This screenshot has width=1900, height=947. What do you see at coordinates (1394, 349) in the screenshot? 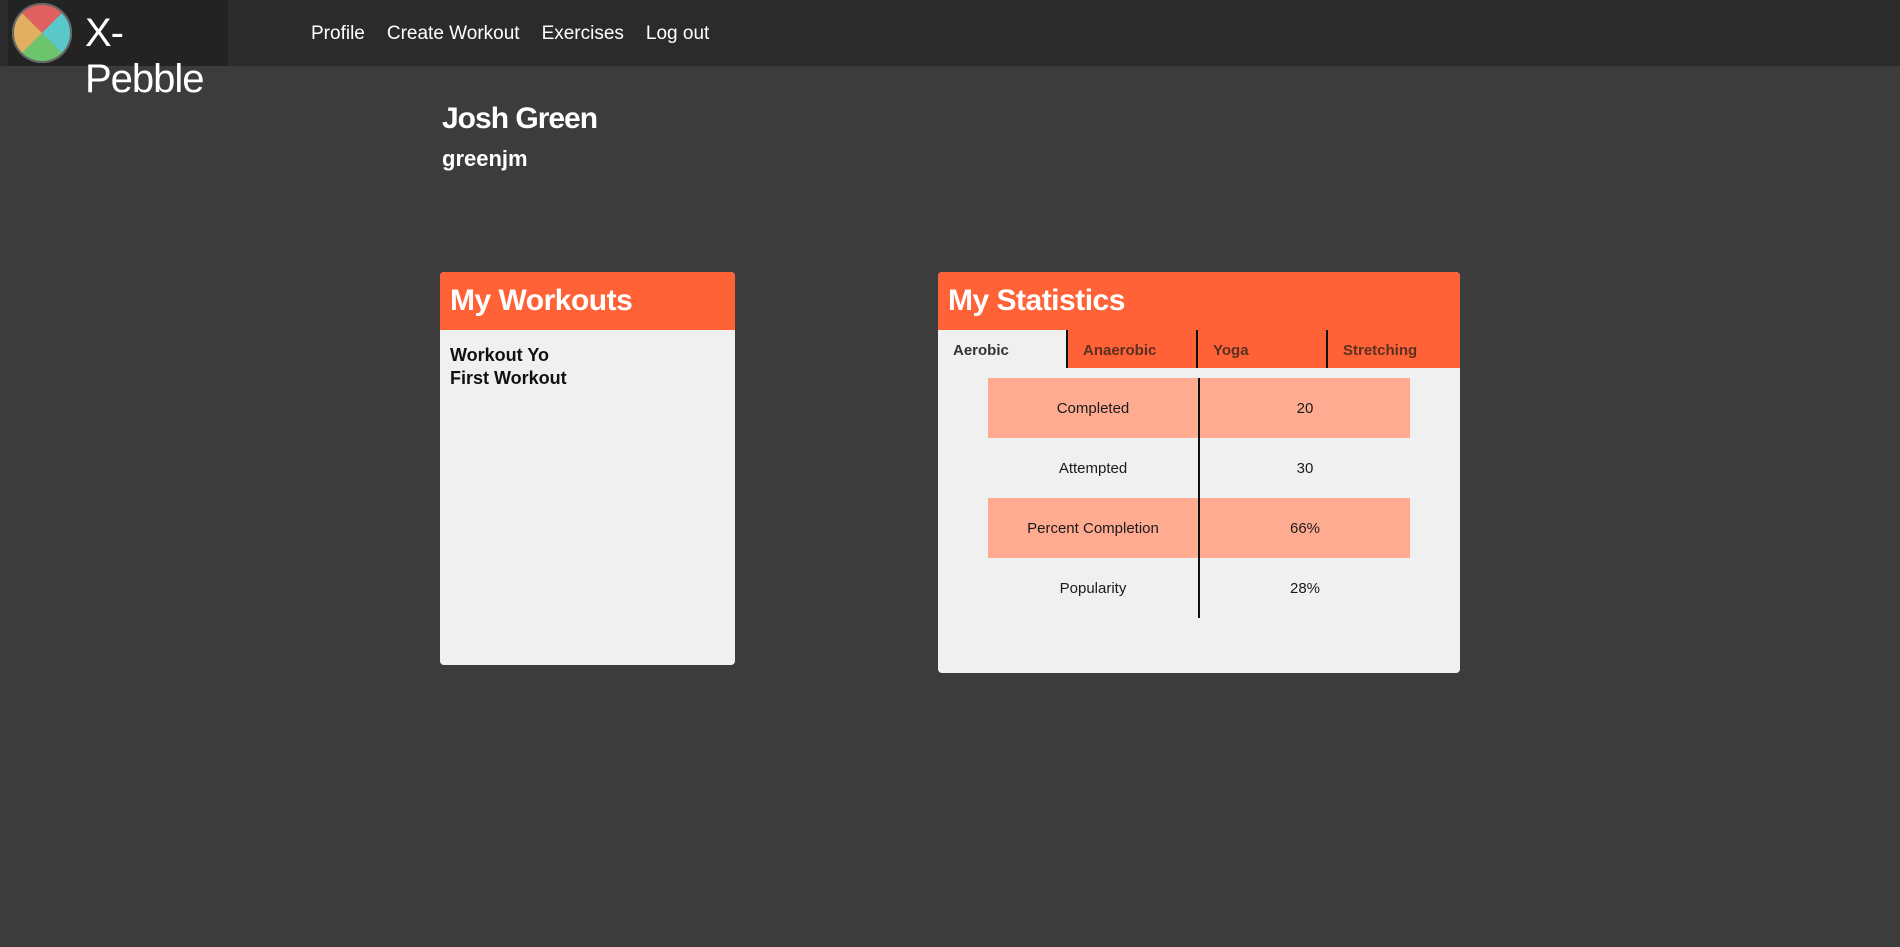
I see `tab-stretching: Stretching` at bounding box center [1394, 349].